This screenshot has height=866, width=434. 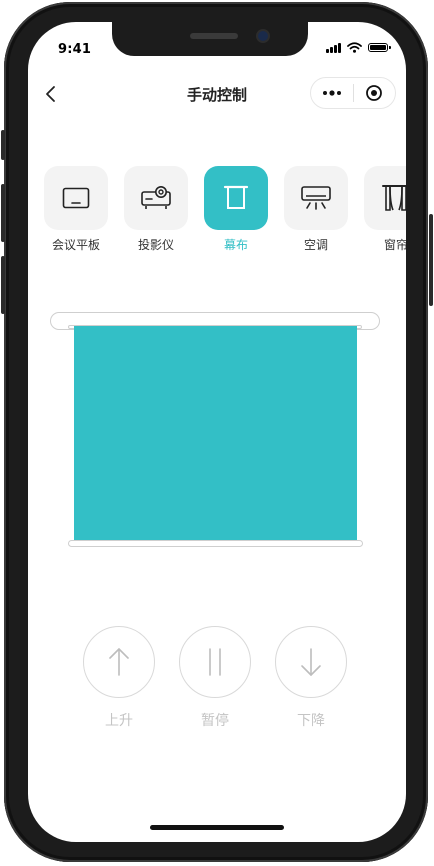 I want to click on screen-bottom-bar, so click(x=215, y=543).